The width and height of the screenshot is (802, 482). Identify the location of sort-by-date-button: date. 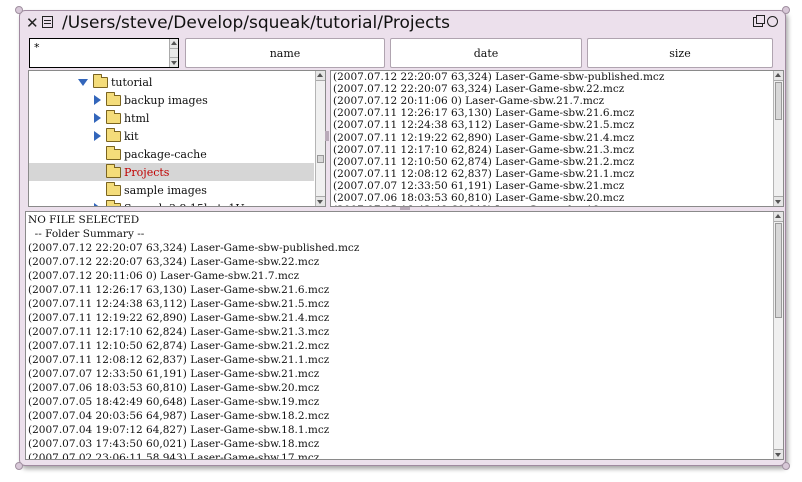
(486, 53).